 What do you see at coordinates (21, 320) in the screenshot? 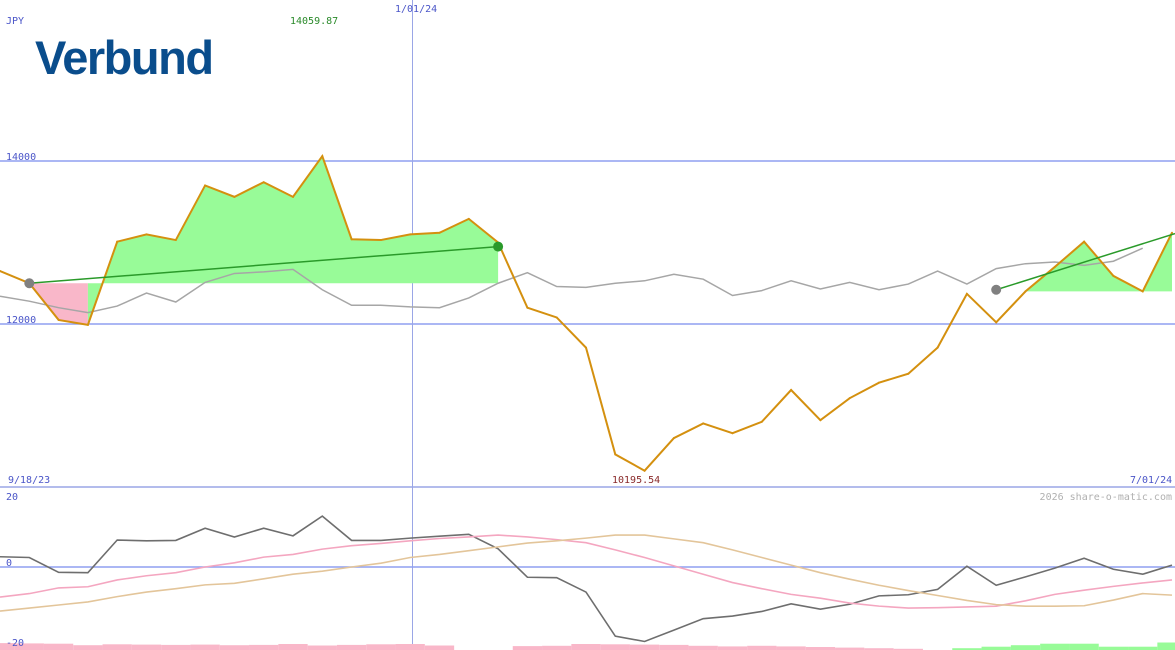
I see `y-tick-label: 12000` at bounding box center [21, 320].